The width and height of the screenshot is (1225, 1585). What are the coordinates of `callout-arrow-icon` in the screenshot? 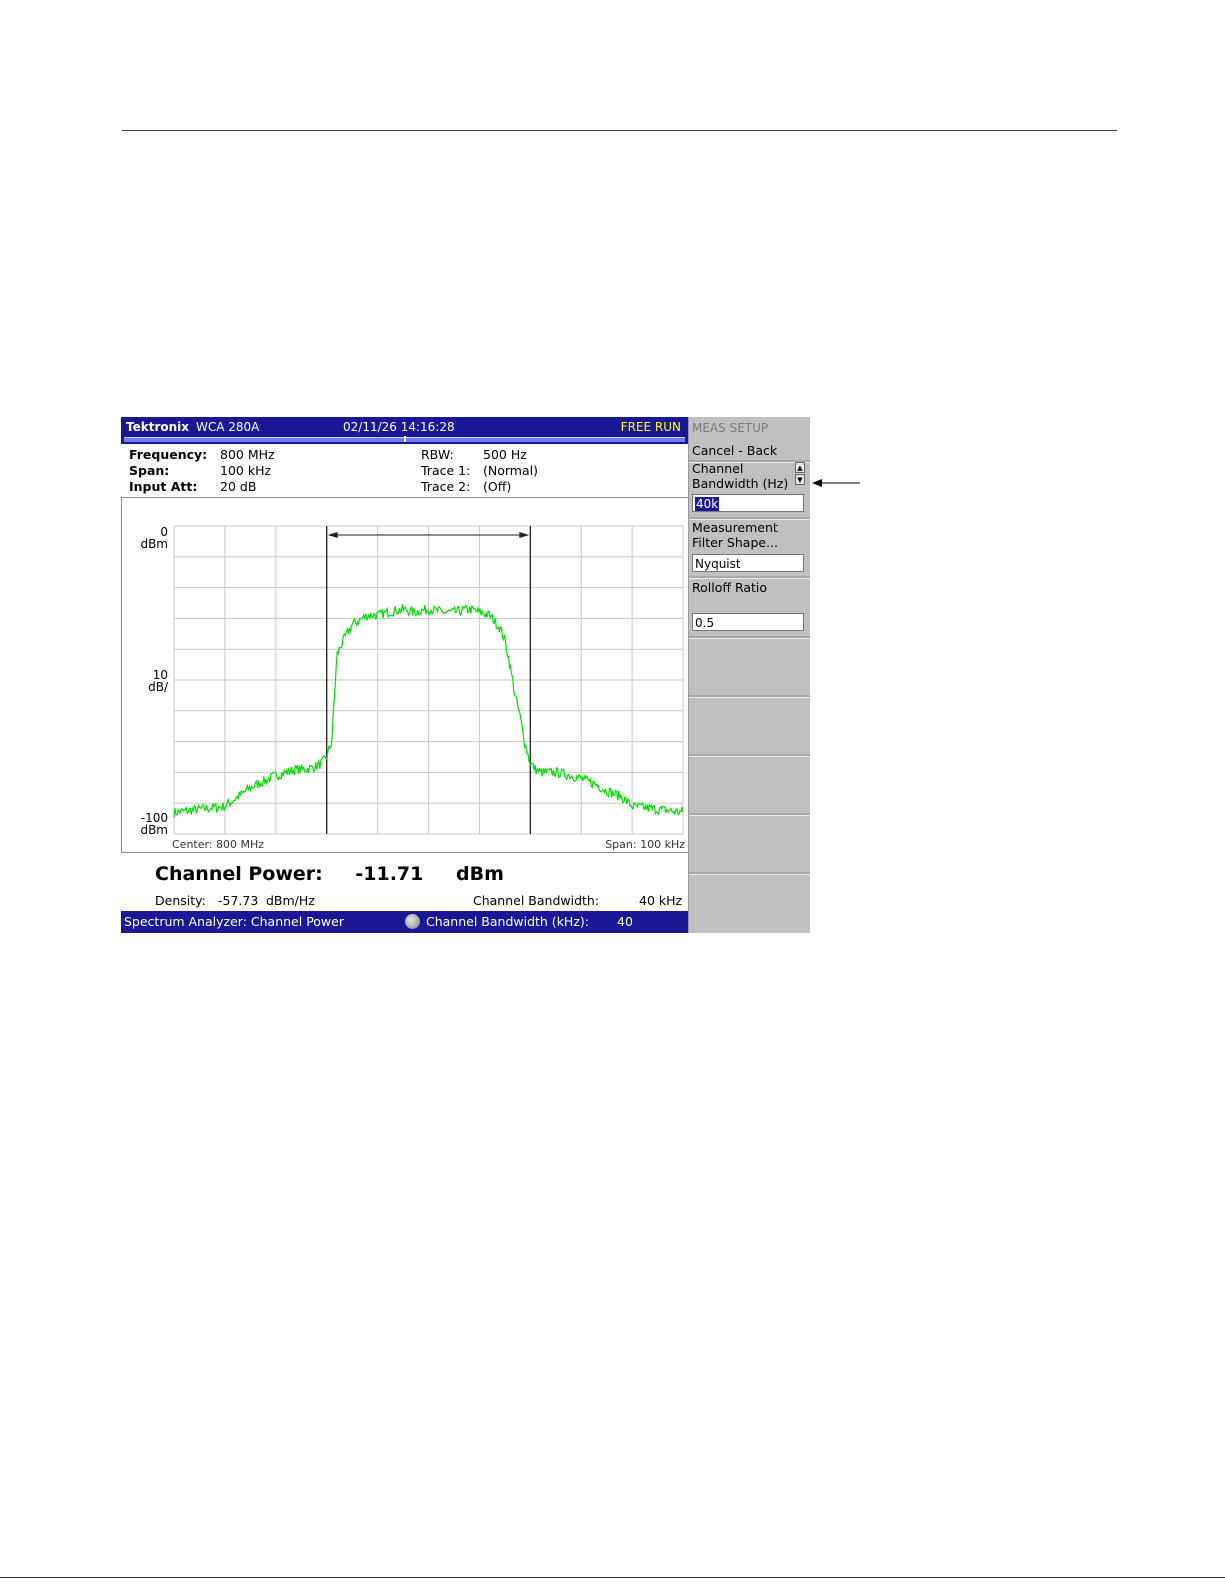 It's located at (836, 483).